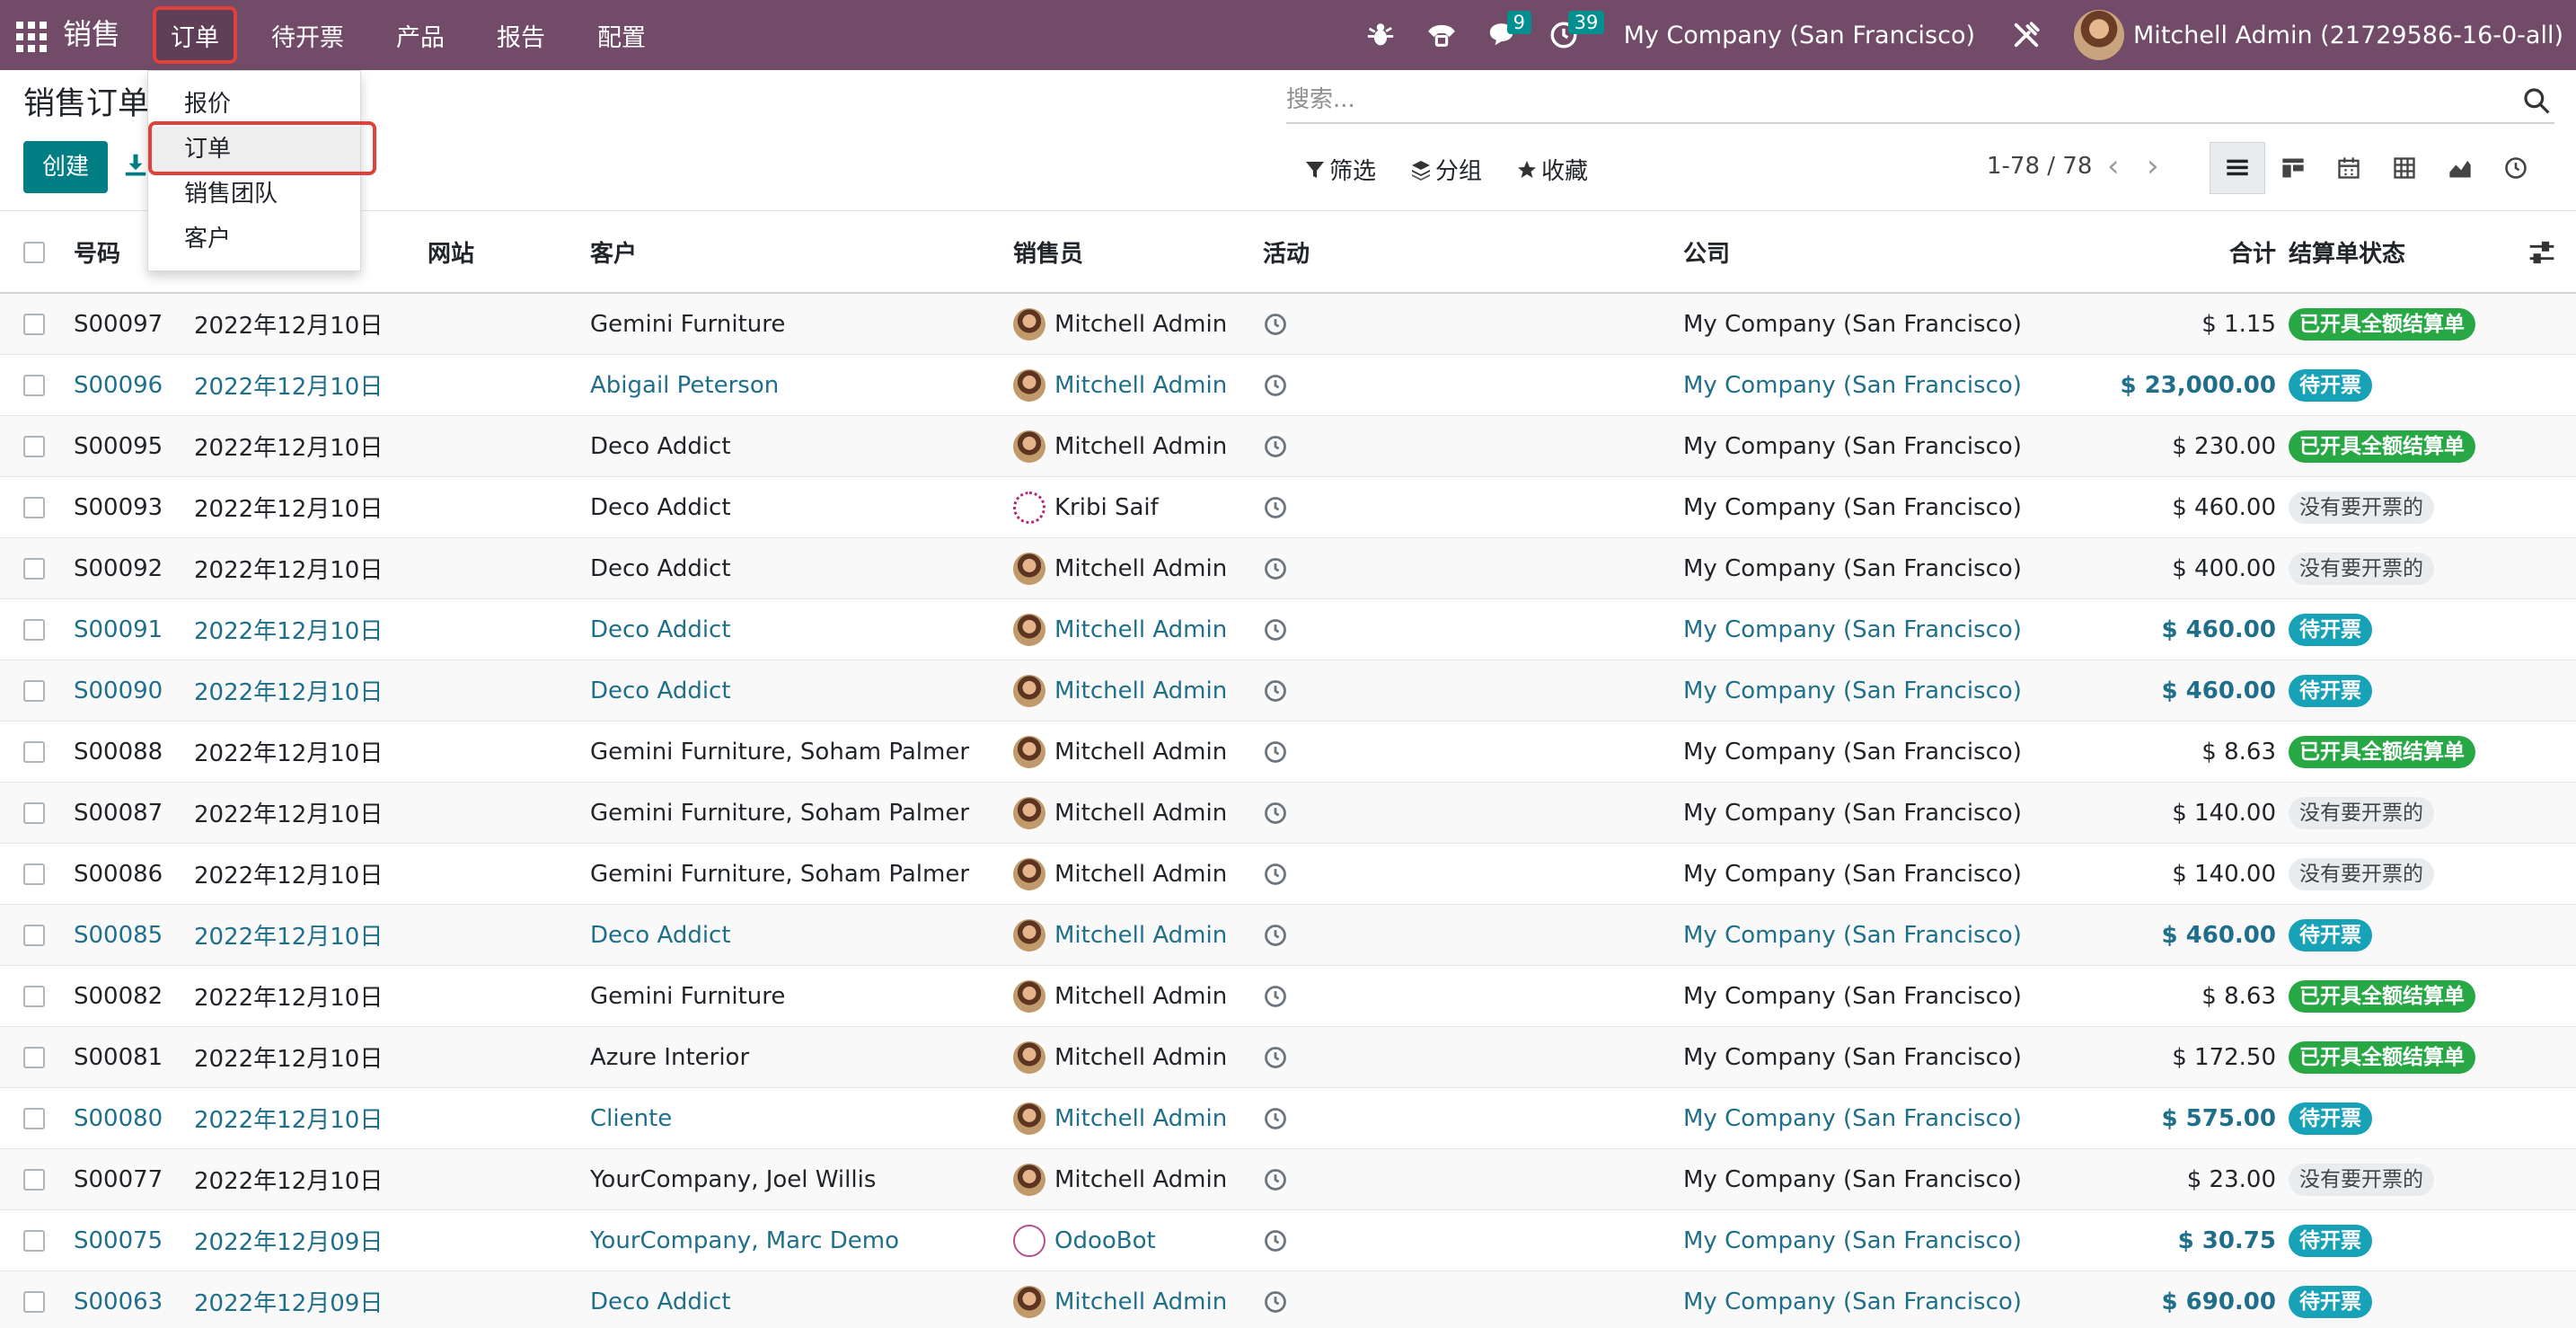  What do you see at coordinates (65, 167) in the screenshot?
I see `create-button: 创建` at bounding box center [65, 167].